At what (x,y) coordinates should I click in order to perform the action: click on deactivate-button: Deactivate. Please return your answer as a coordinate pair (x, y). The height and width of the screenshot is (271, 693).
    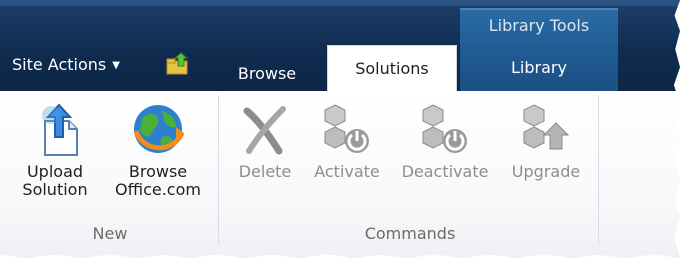
    Looking at the image, I should click on (445, 141).